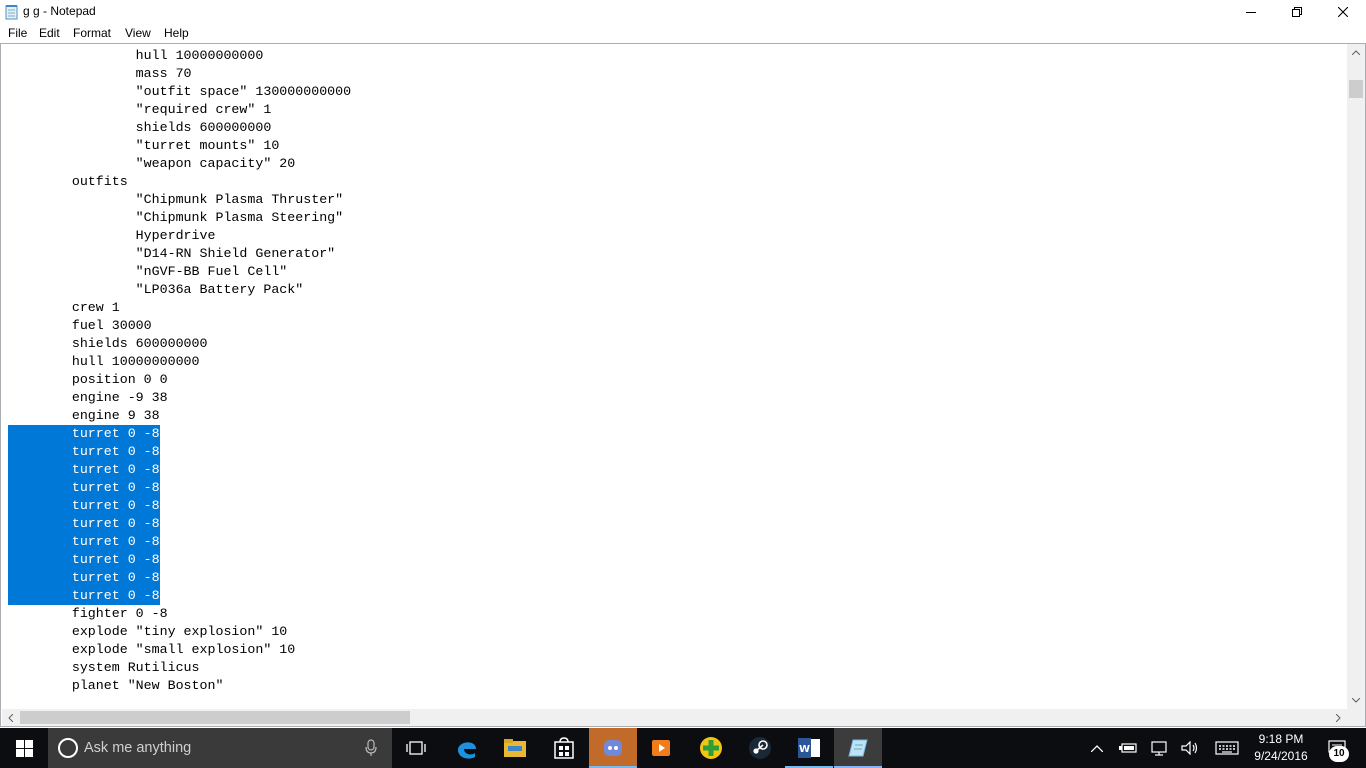  I want to click on text-line: "required crew" 1, so click(140, 110).